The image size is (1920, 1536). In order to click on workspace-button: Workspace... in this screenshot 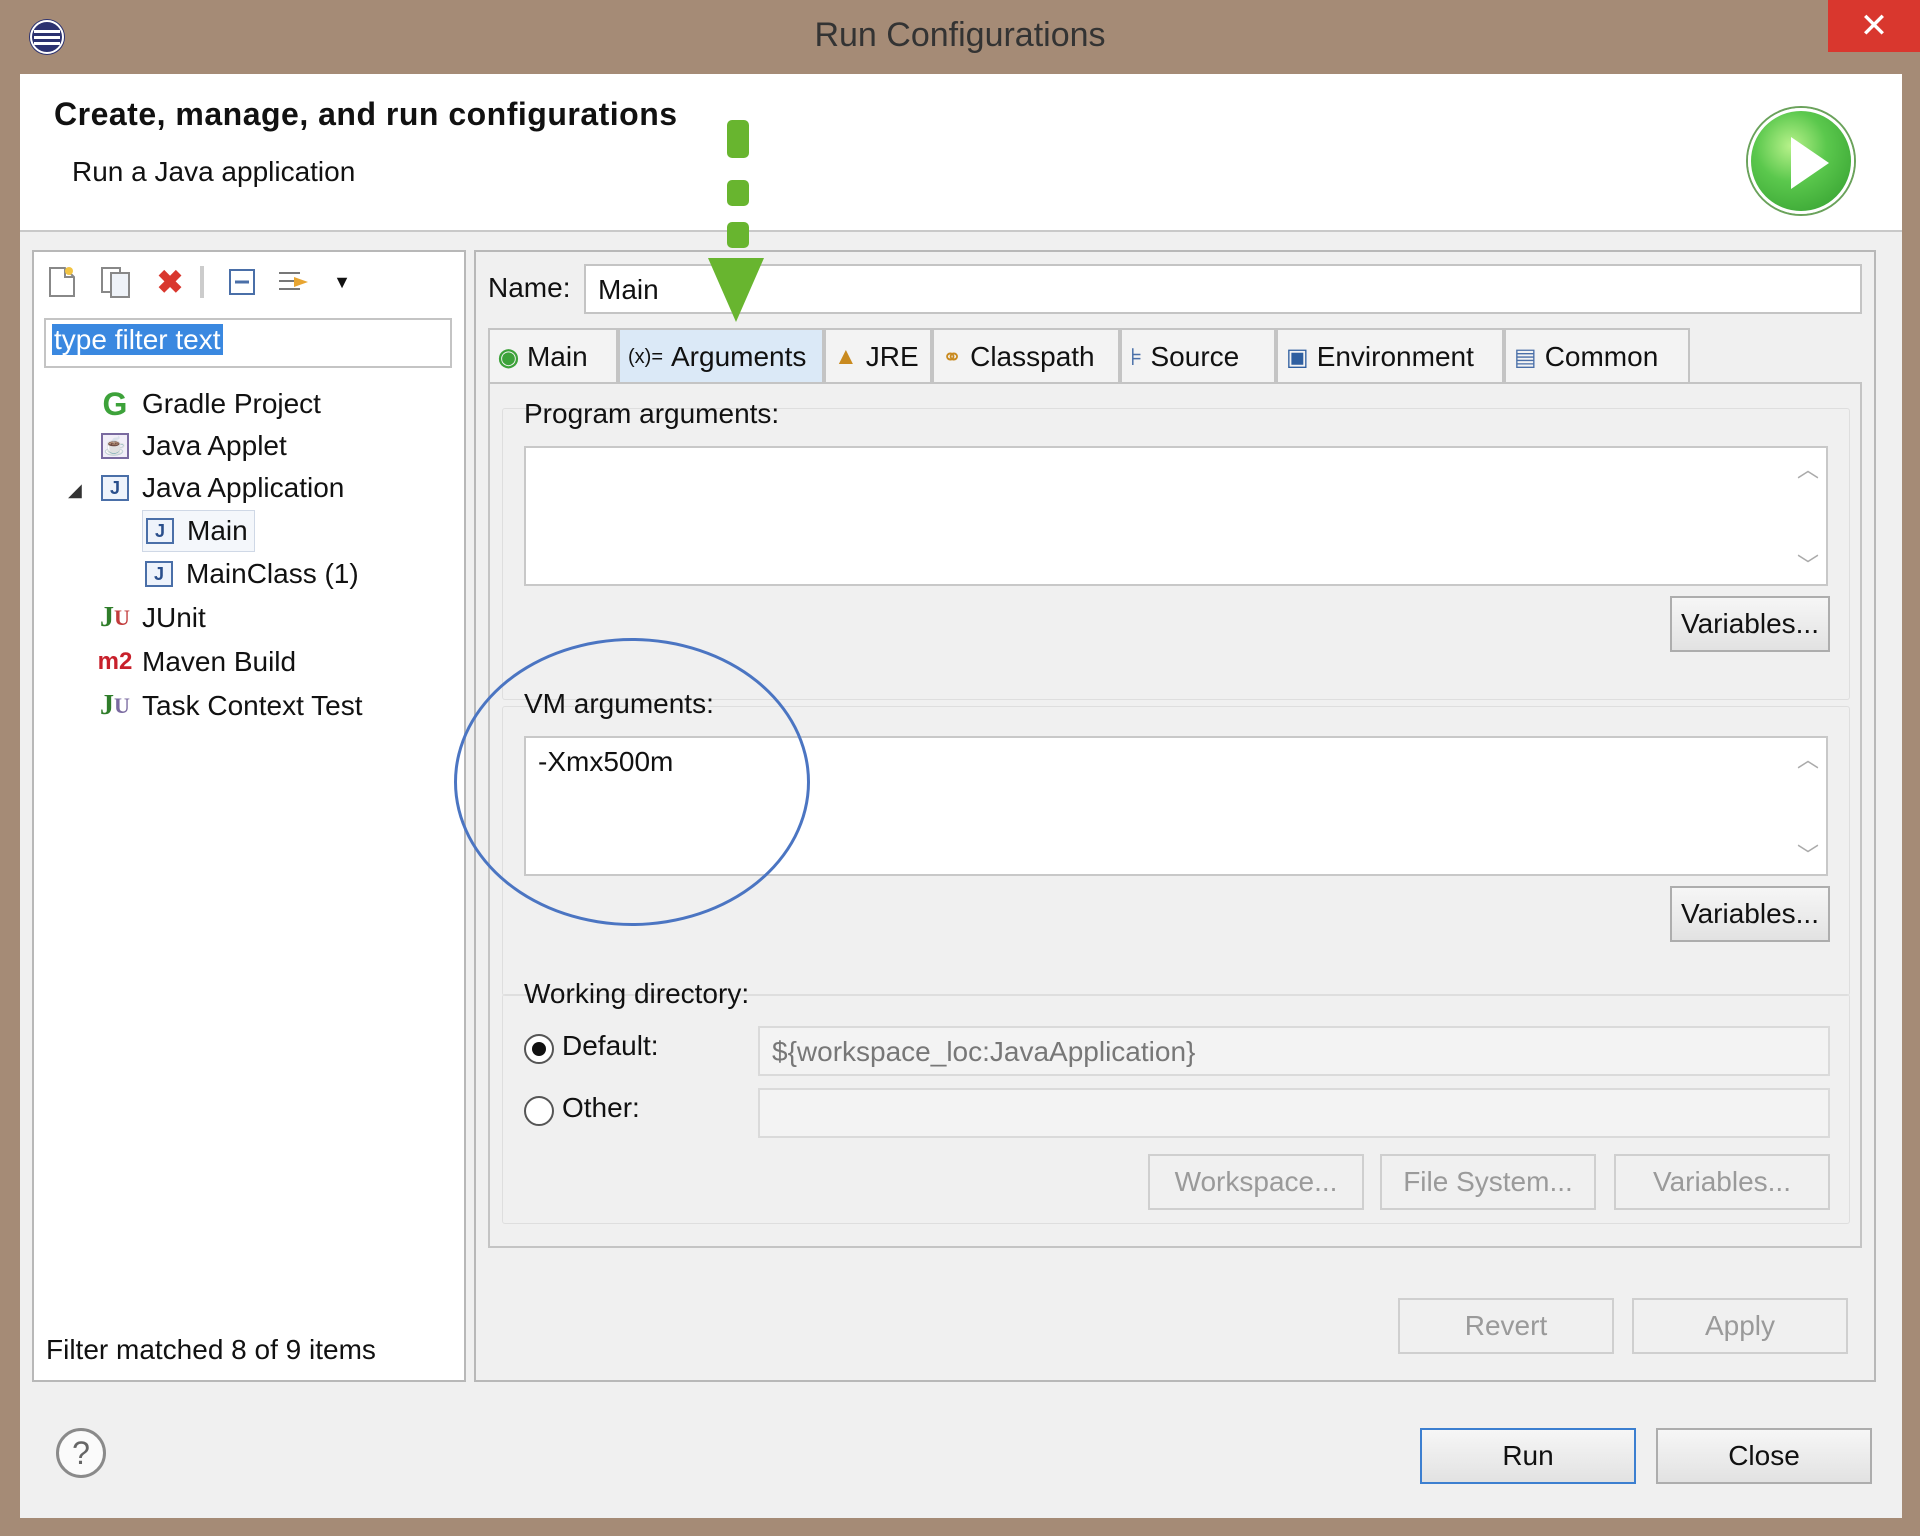, I will do `click(1256, 1182)`.